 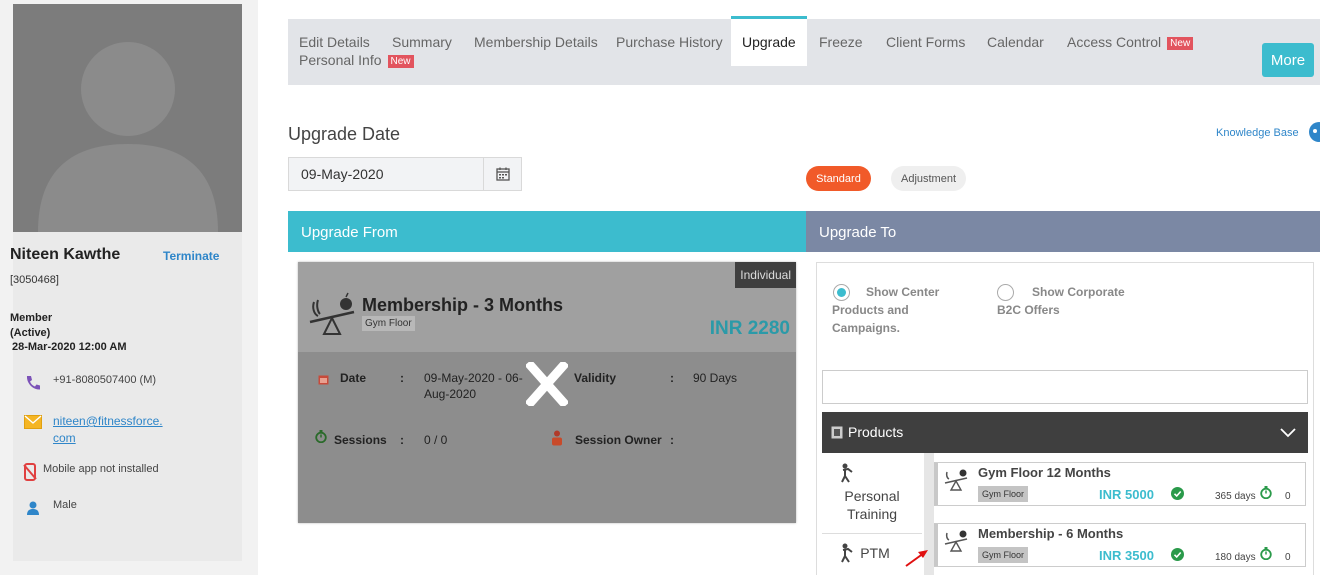 What do you see at coordinates (1044, 472) in the screenshot?
I see `product-title: Gym Floor 12 Months` at bounding box center [1044, 472].